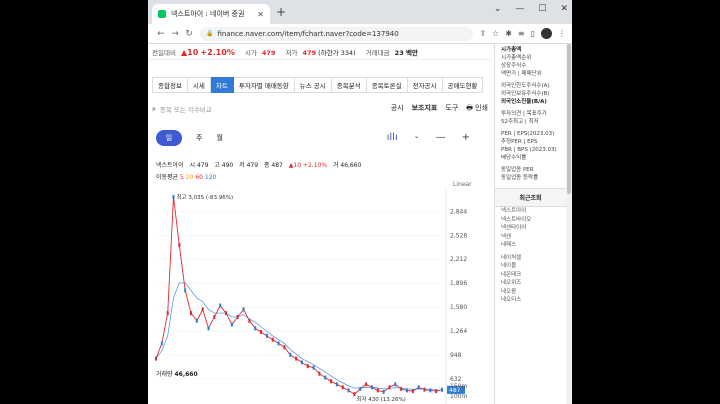 This screenshot has width=720, height=404. What do you see at coordinates (210, 33) in the screenshot?
I see `lock-icon: 🔒` at bounding box center [210, 33].